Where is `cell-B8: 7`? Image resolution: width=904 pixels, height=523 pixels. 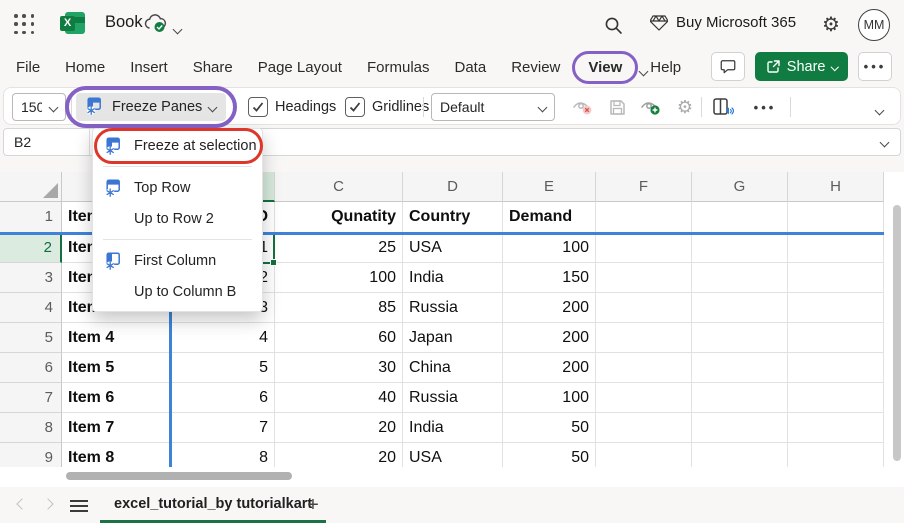 cell-B8: 7 is located at coordinates (223, 428).